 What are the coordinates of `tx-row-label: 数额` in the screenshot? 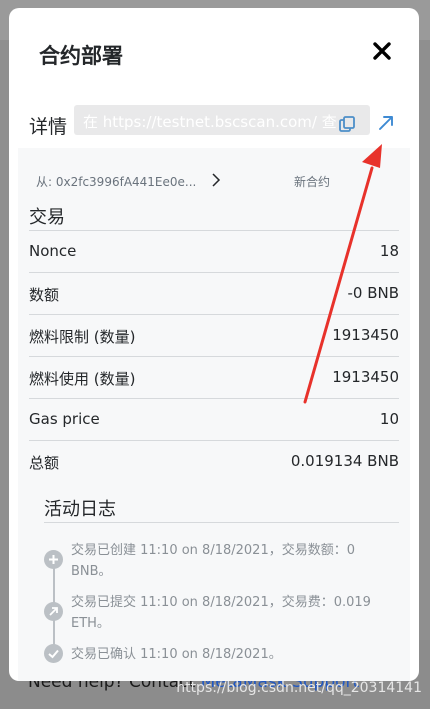 It's located at (44, 295).